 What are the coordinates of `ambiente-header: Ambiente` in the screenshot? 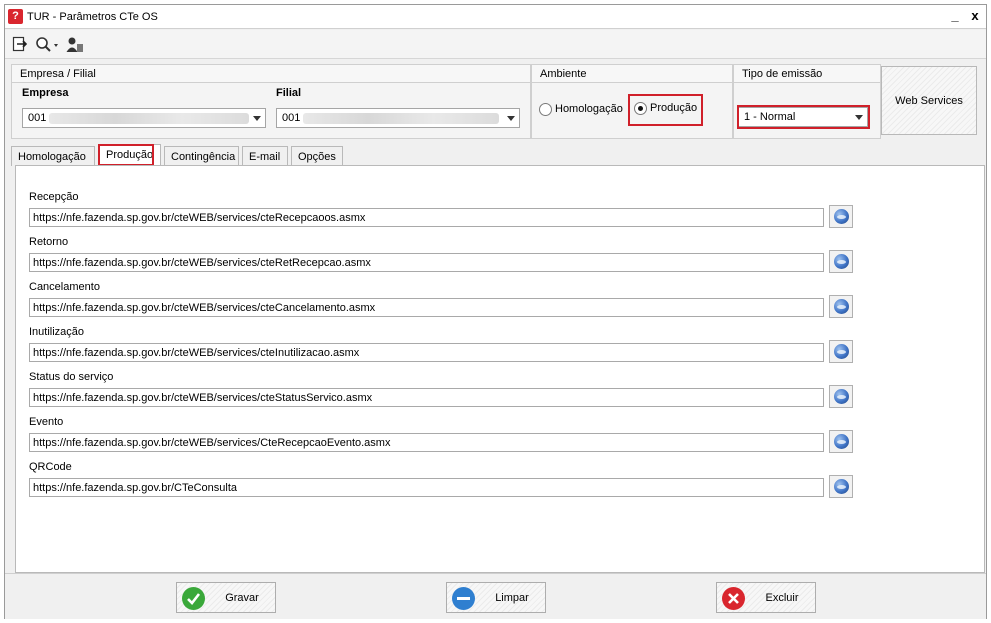 It's located at (632, 74).